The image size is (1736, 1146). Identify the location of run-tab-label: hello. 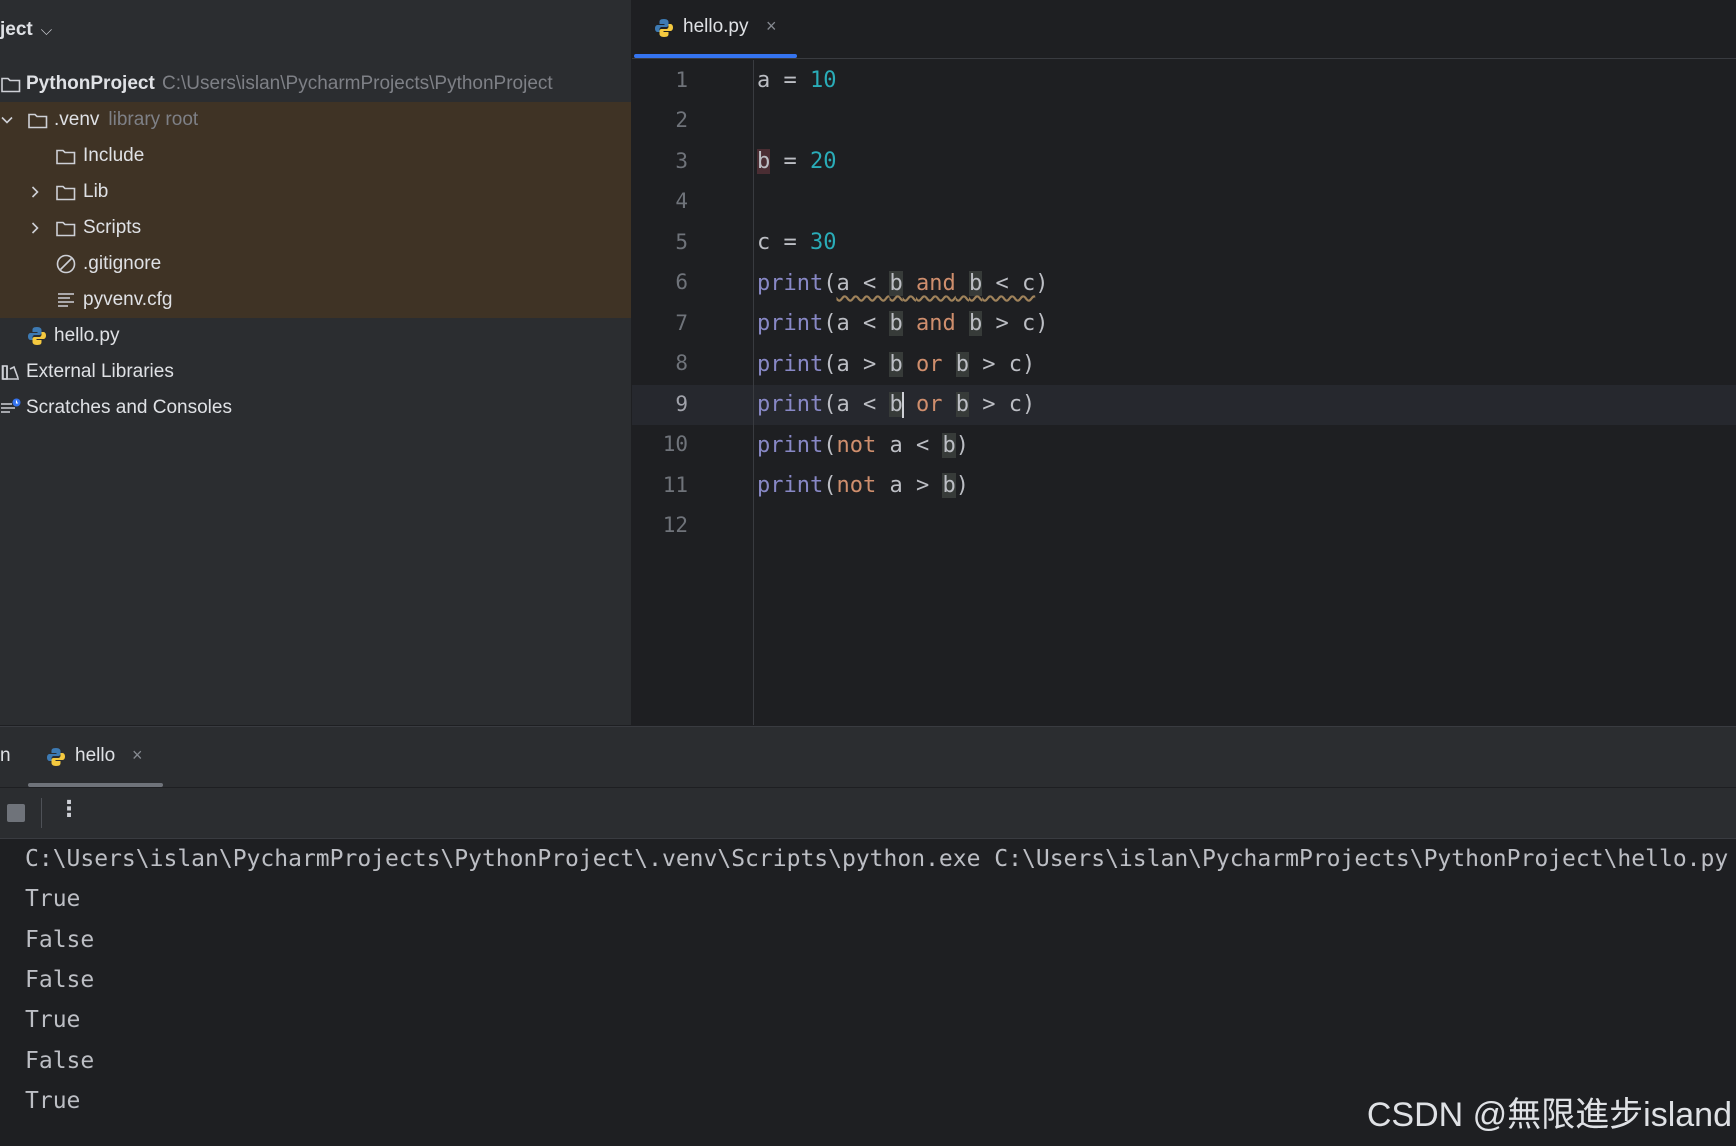
(95, 755).